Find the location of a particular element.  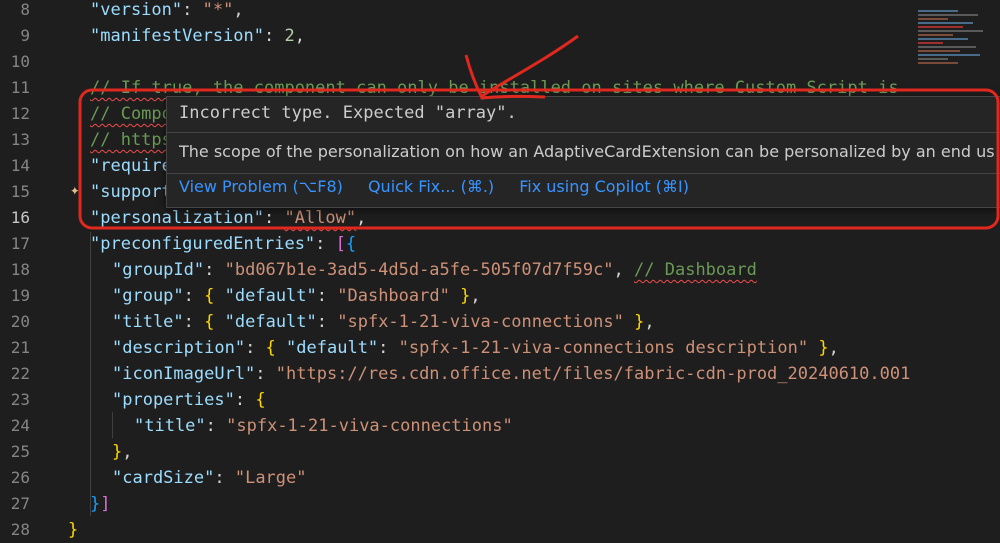

annotation-arrow is located at coordinates (530, 66).